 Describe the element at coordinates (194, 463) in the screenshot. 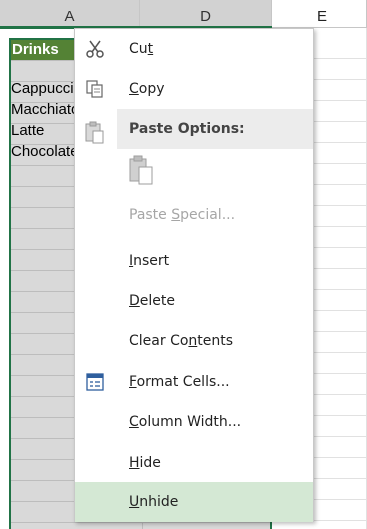

I see `menu-item-hide: Hide` at that location.